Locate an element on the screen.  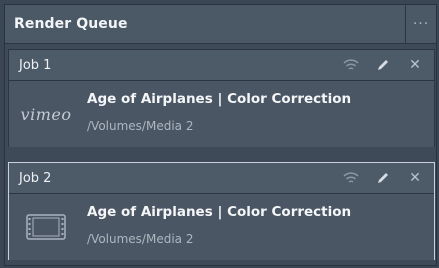
job-label: Job 2 is located at coordinates (35, 178).